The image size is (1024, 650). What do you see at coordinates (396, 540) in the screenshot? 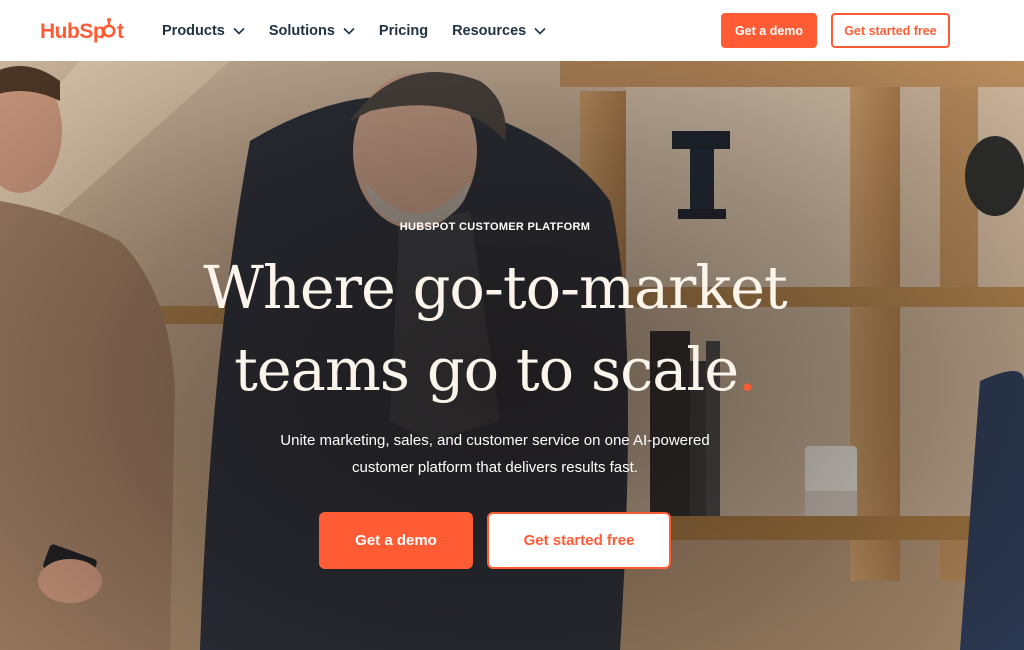
I see `hero-get-demo-button: Get a demo` at bounding box center [396, 540].